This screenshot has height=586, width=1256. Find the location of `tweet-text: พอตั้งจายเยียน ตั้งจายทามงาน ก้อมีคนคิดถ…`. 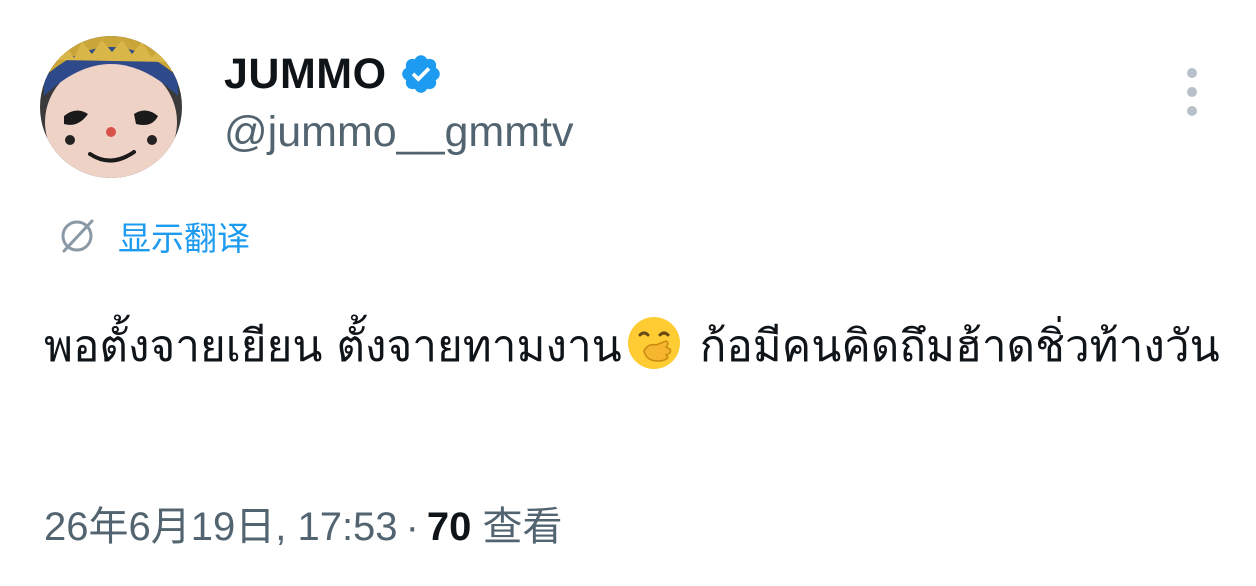

tweet-text: พอตั้งจายเยียน ตั้งจายทามงาน ก้อมีคนคิดถ… is located at coordinates (632, 347).